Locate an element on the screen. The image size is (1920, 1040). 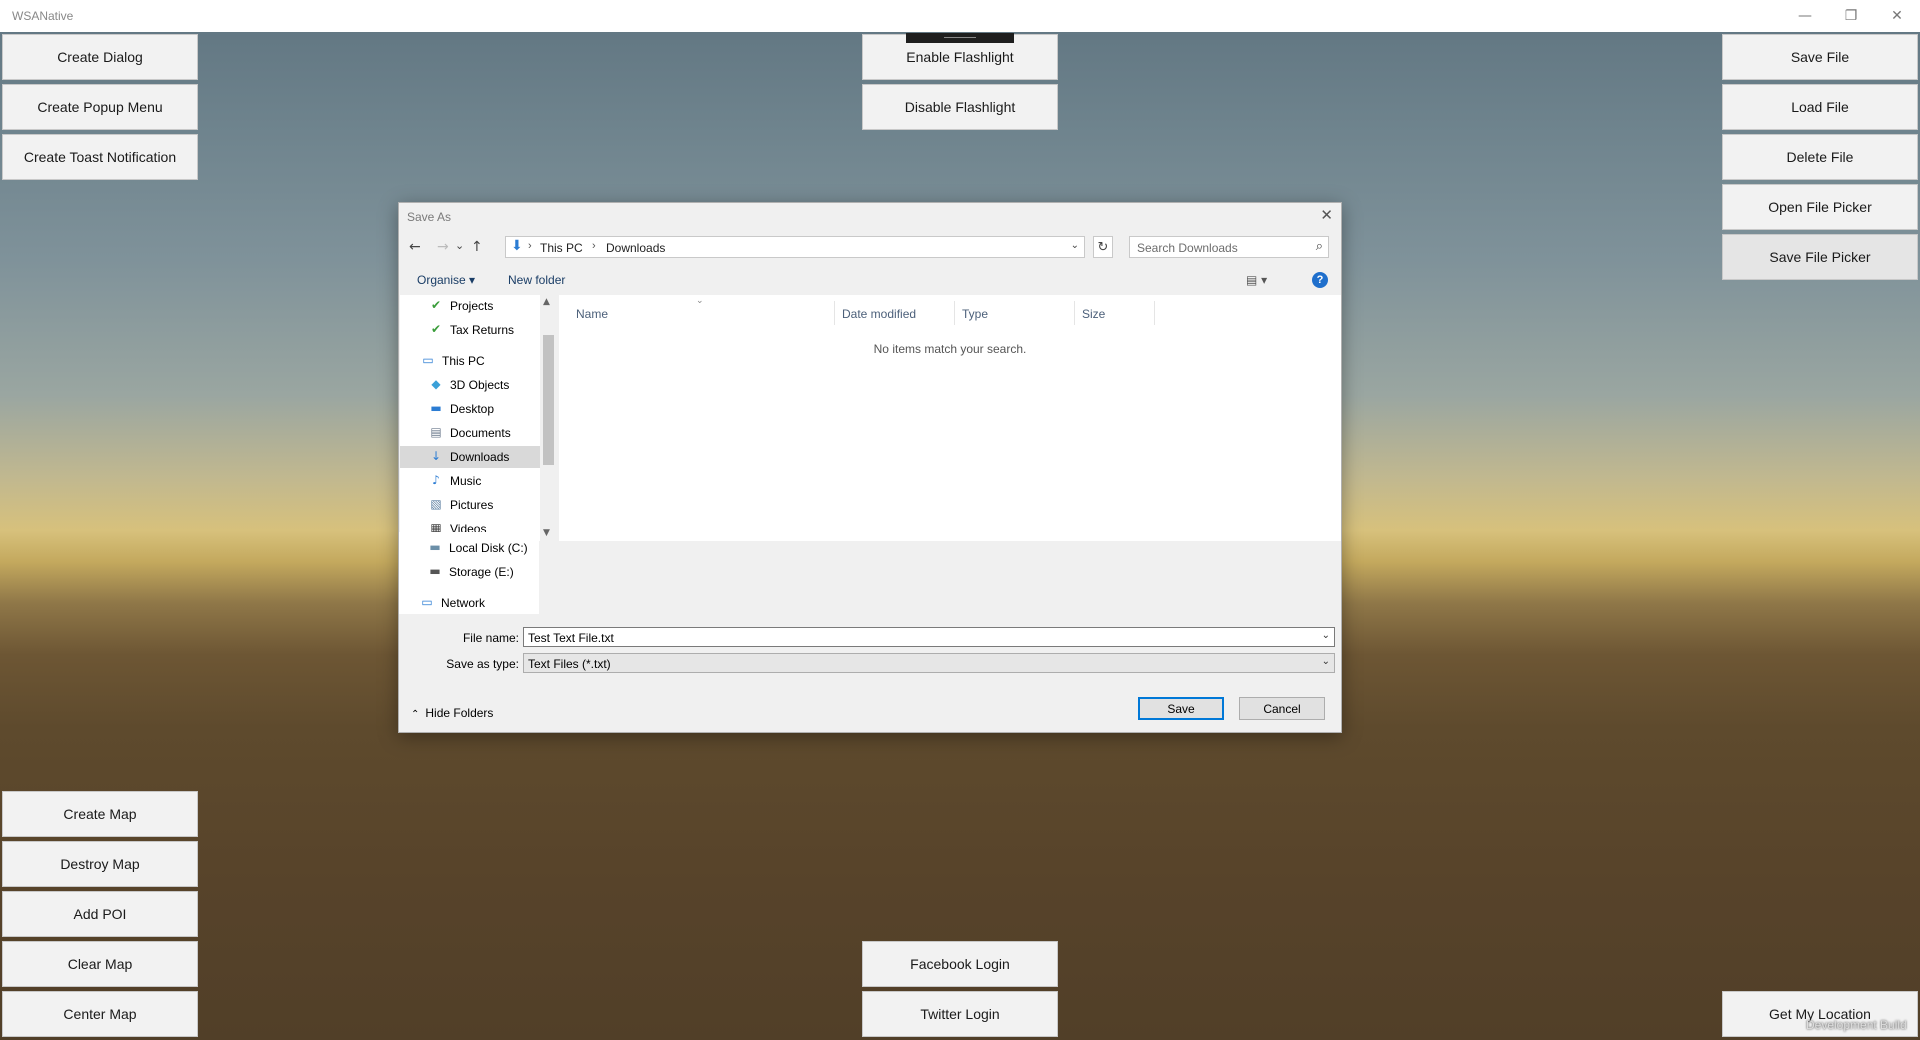
view-options-icon: ▤ ▾ is located at coordinates (1256, 280).